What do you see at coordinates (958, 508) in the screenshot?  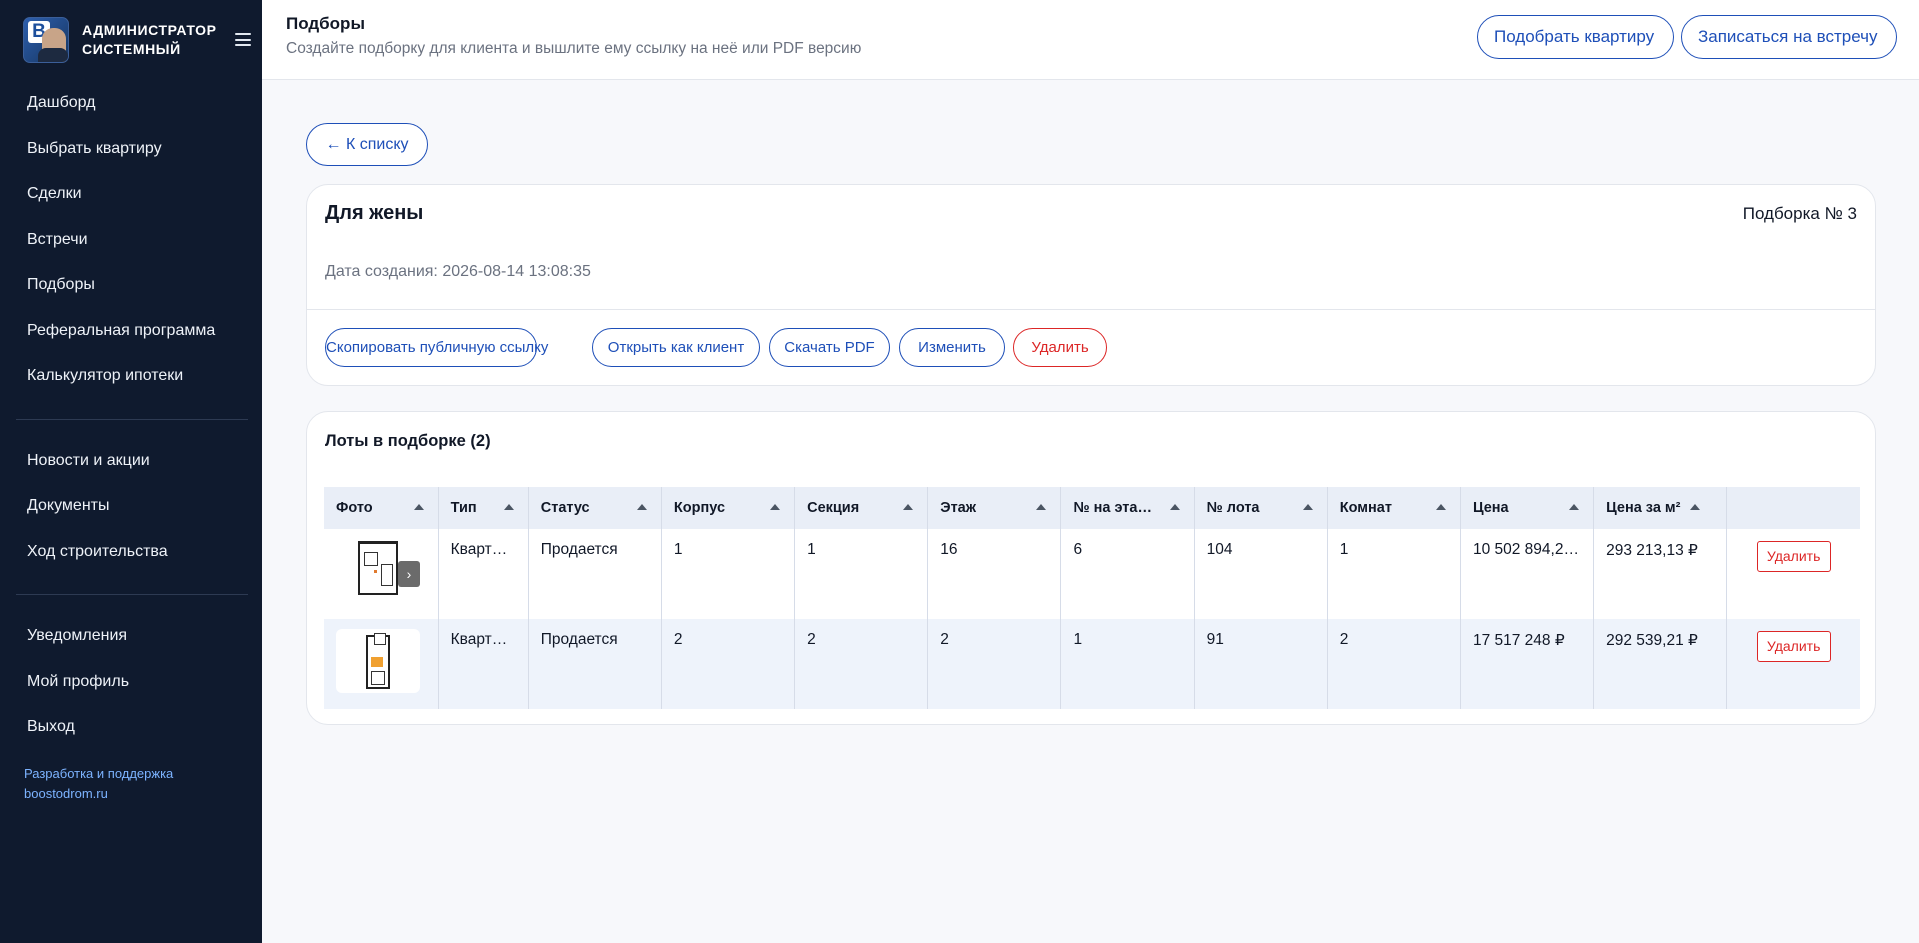 I see `column-label: Этаж` at bounding box center [958, 508].